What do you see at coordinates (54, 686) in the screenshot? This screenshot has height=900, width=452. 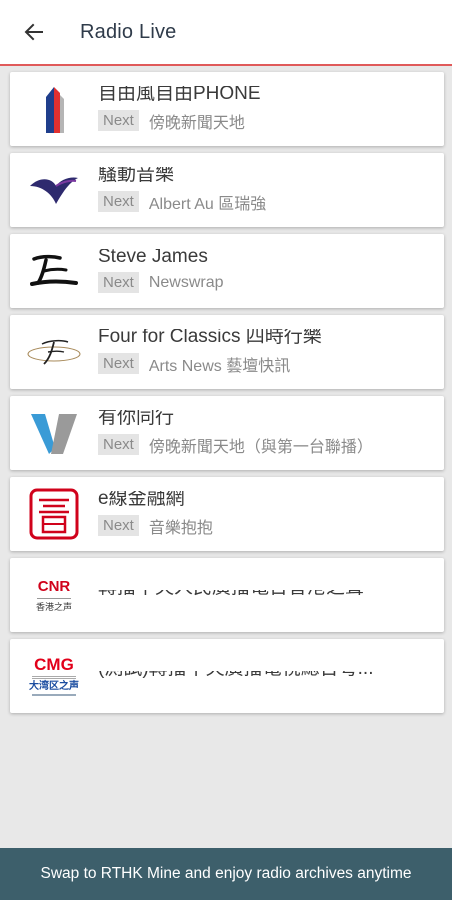 I see `cmg-logo-subtext: 大湾区之声` at bounding box center [54, 686].